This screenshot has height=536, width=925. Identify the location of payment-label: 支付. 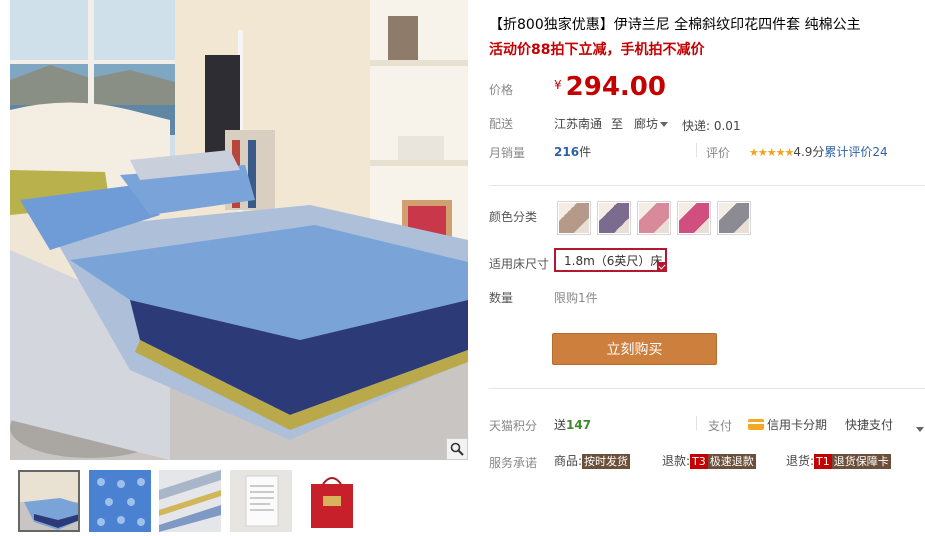
(720, 426).